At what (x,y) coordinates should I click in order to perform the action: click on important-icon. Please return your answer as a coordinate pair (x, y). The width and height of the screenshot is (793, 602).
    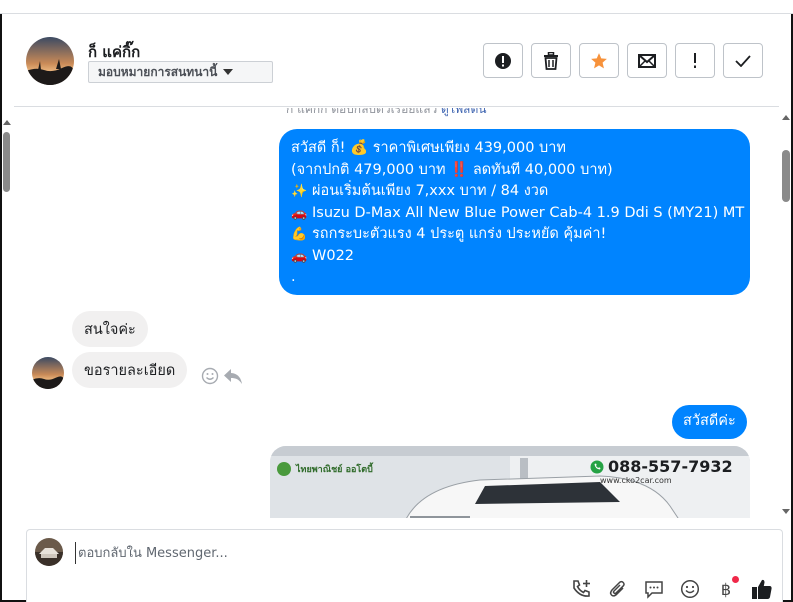
    Looking at the image, I should click on (695, 60).